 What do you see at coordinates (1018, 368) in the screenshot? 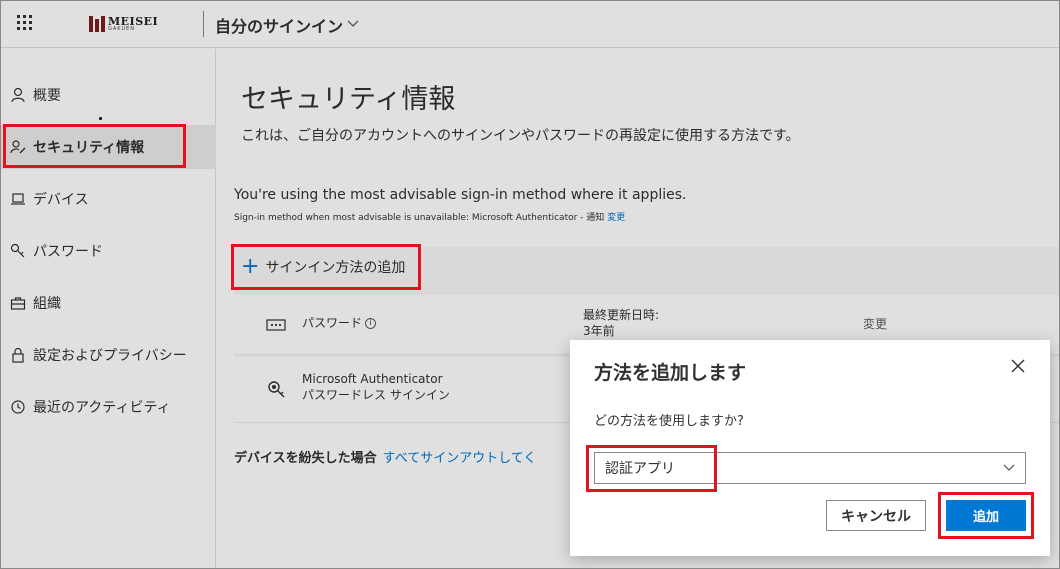
I see `close-icon` at bounding box center [1018, 368].